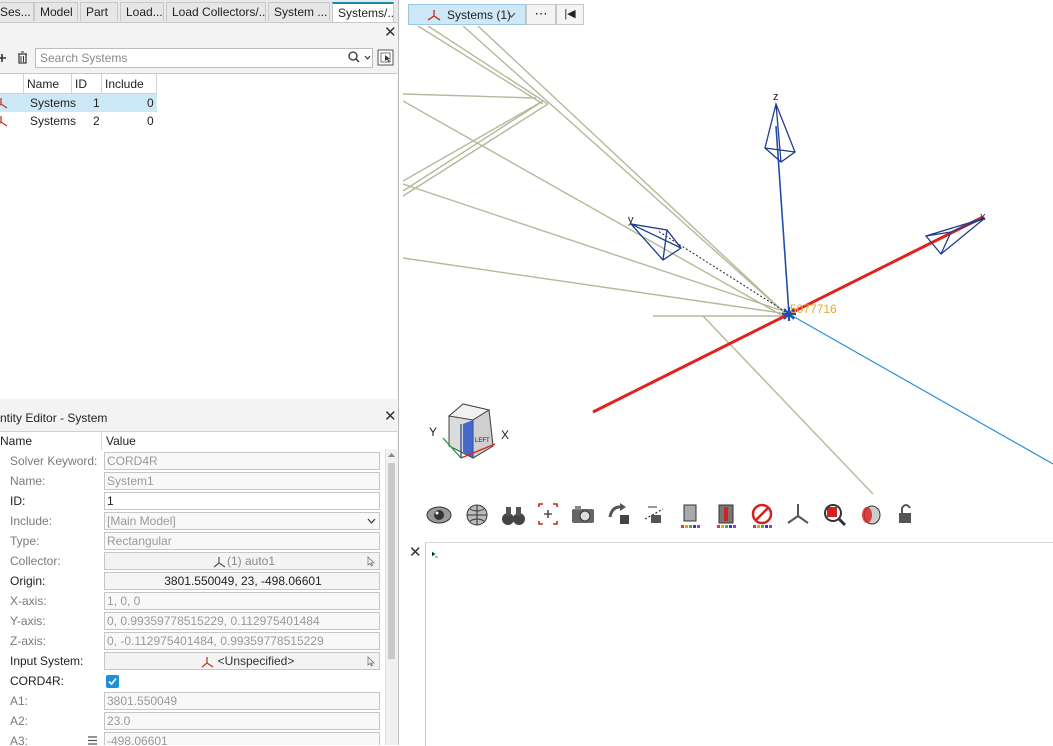  What do you see at coordinates (983, 217) in the screenshot?
I see `x-axis-letter: x` at bounding box center [983, 217].